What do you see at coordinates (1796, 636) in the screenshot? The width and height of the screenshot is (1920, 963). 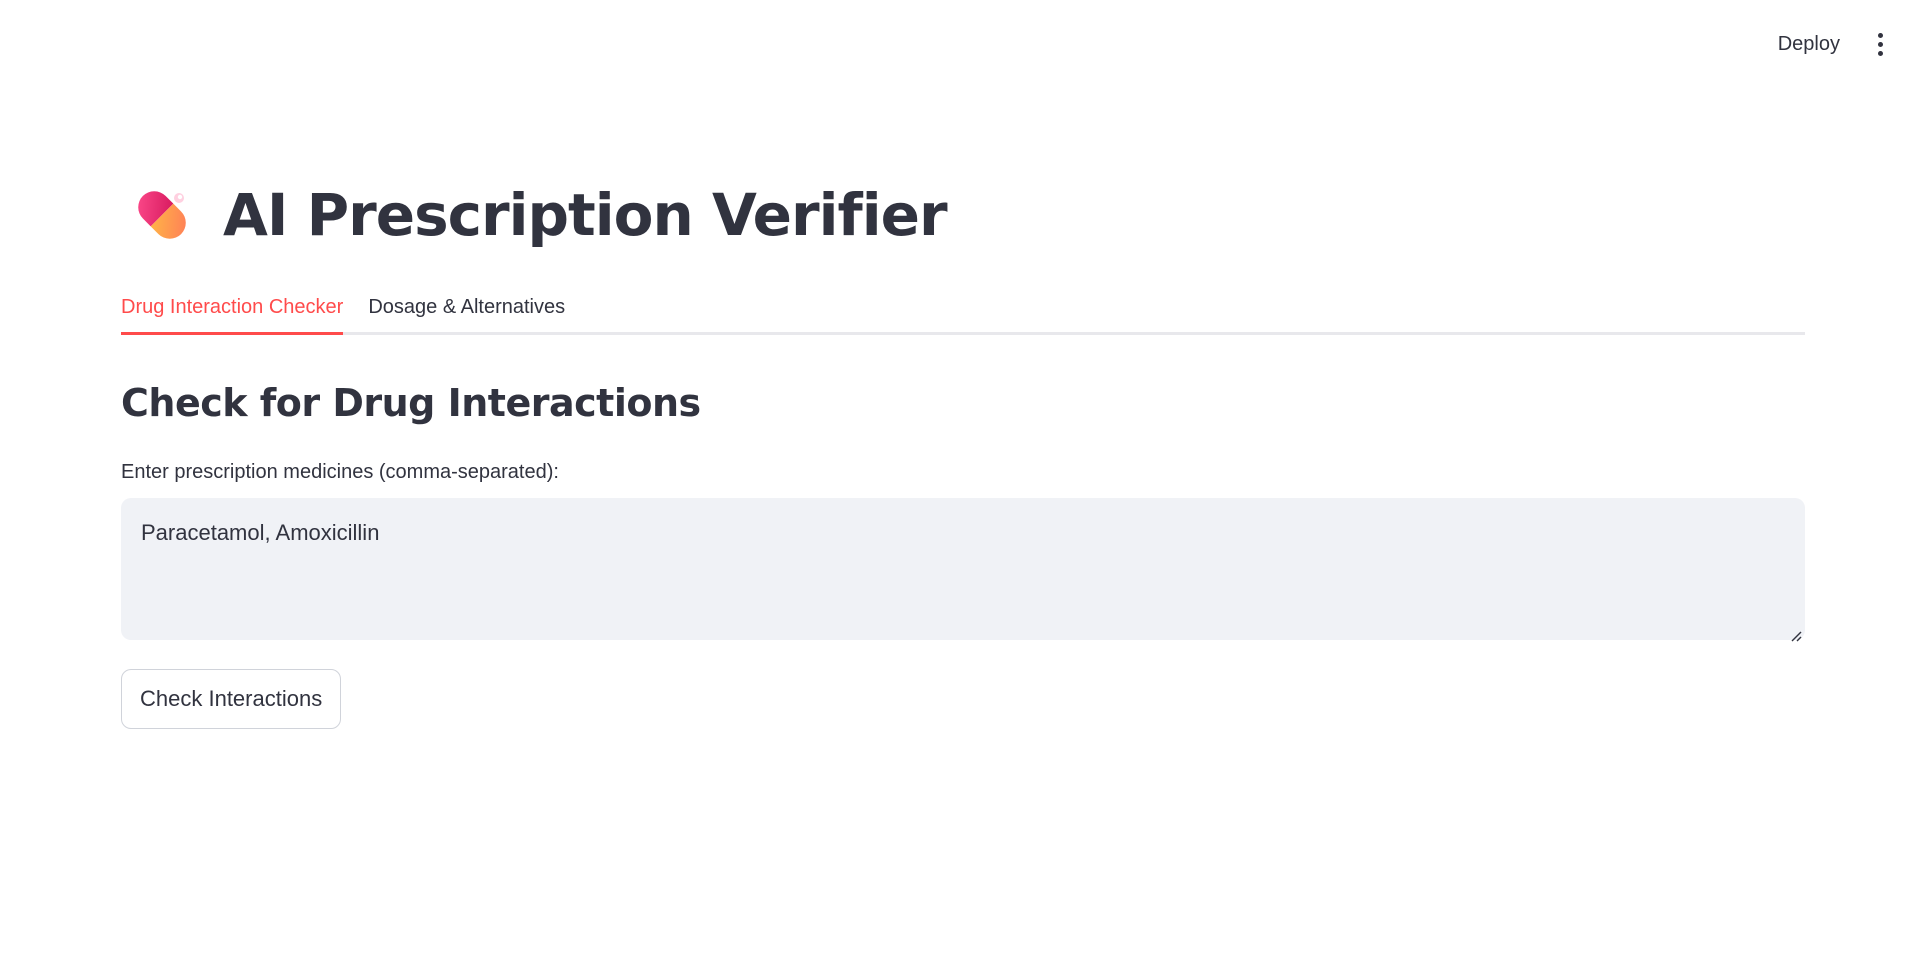 I see `resize-handle-icon` at bounding box center [1796, 636].